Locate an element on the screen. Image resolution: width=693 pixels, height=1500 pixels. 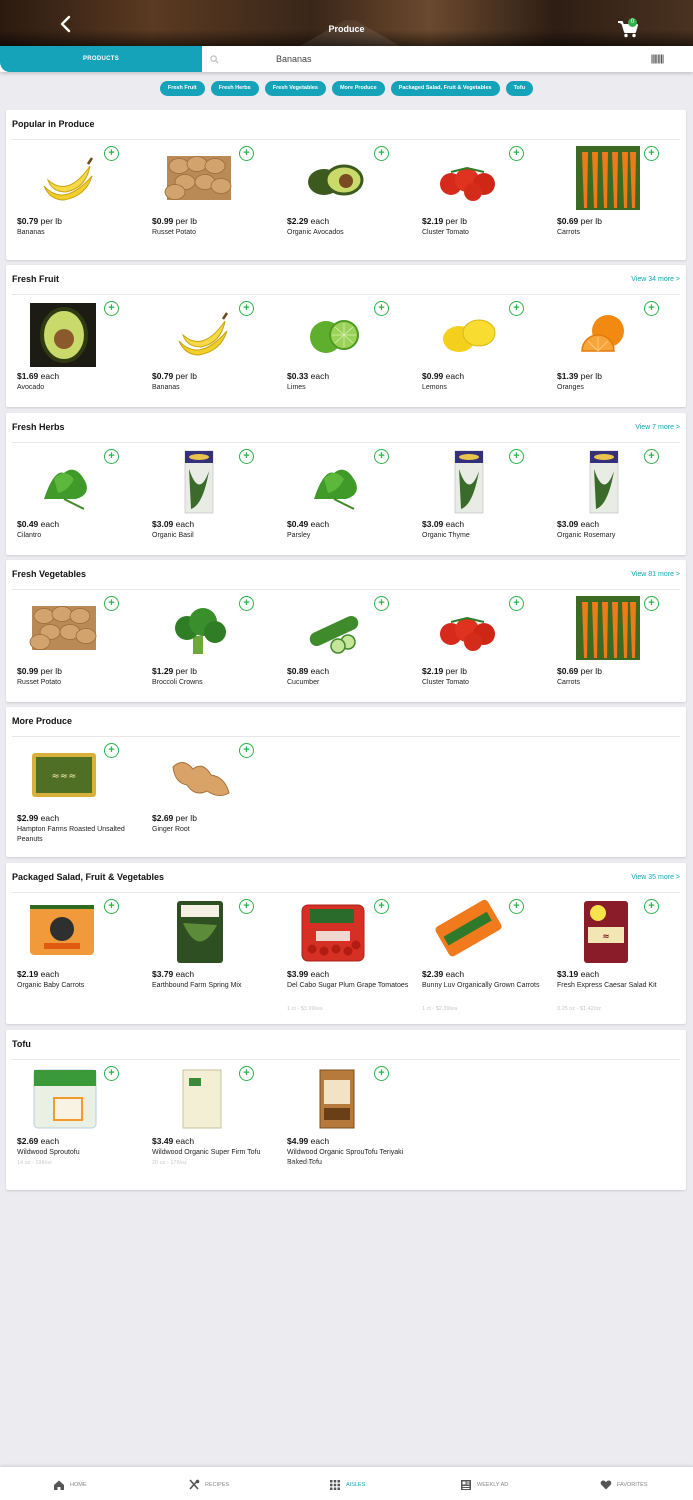
chip-tofu: Tofu is located at coordinates (519, 88).